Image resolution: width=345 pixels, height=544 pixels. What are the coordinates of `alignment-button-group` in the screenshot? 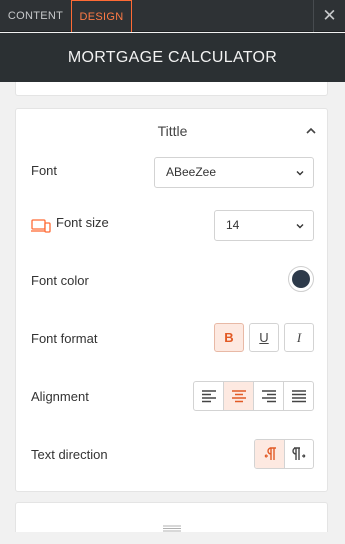 It's located at (253, 396).